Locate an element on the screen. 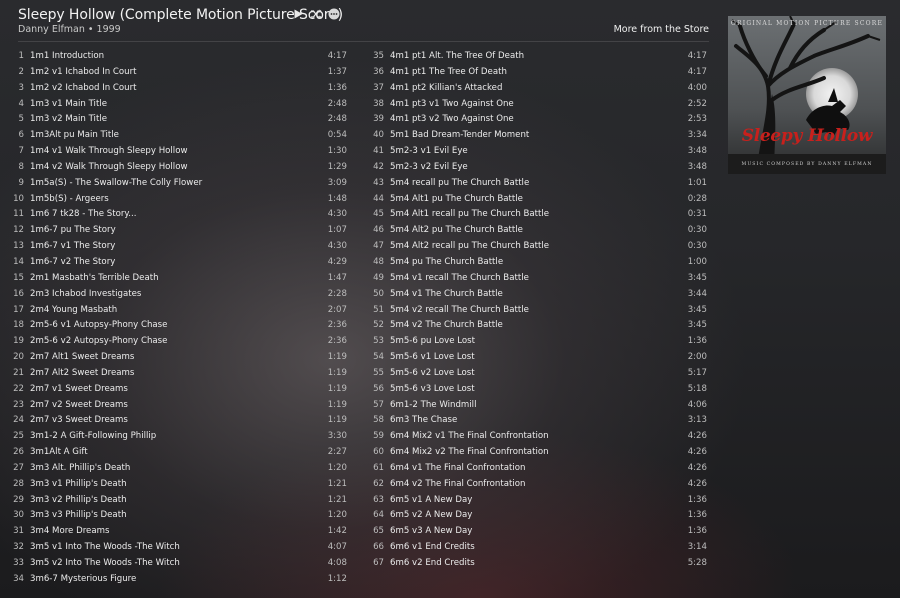 This screenshot has width=900, height=598. track-duration: 0:28 is located at coordinates (697, 198).